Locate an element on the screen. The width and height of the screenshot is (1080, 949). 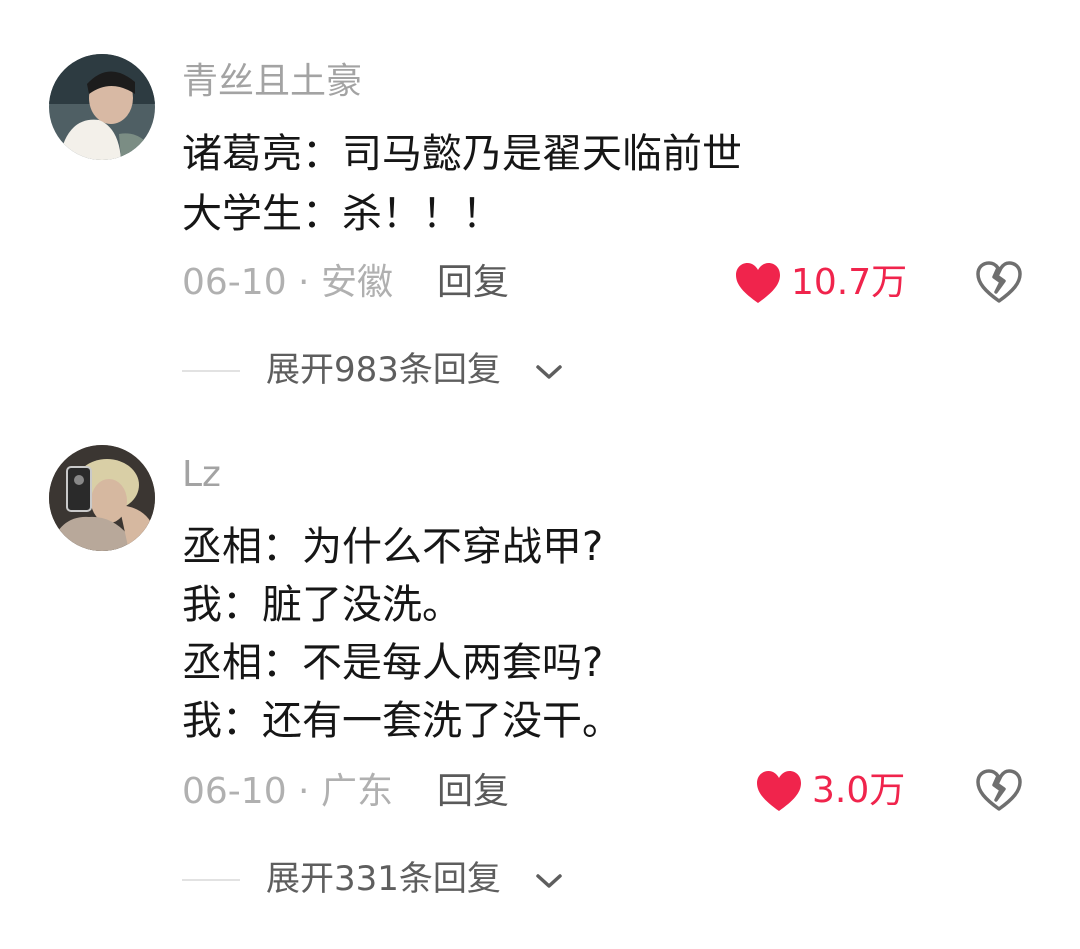
like-count: 3.0万 is located at coordinates (859, 790).